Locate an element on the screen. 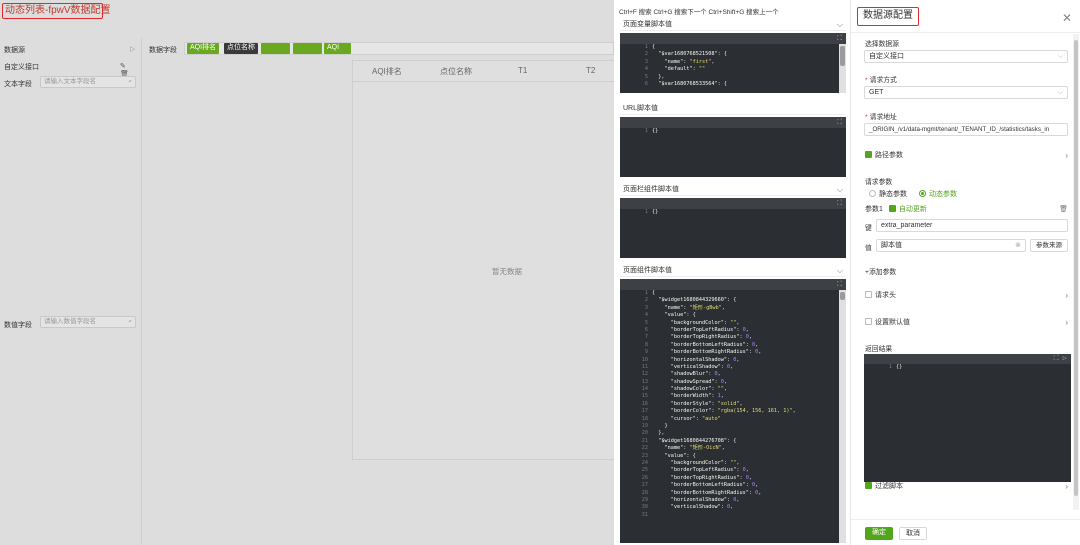  code-line: 8 "borderBottomLeftRadius": 0, is located at coordinates (701, 344).